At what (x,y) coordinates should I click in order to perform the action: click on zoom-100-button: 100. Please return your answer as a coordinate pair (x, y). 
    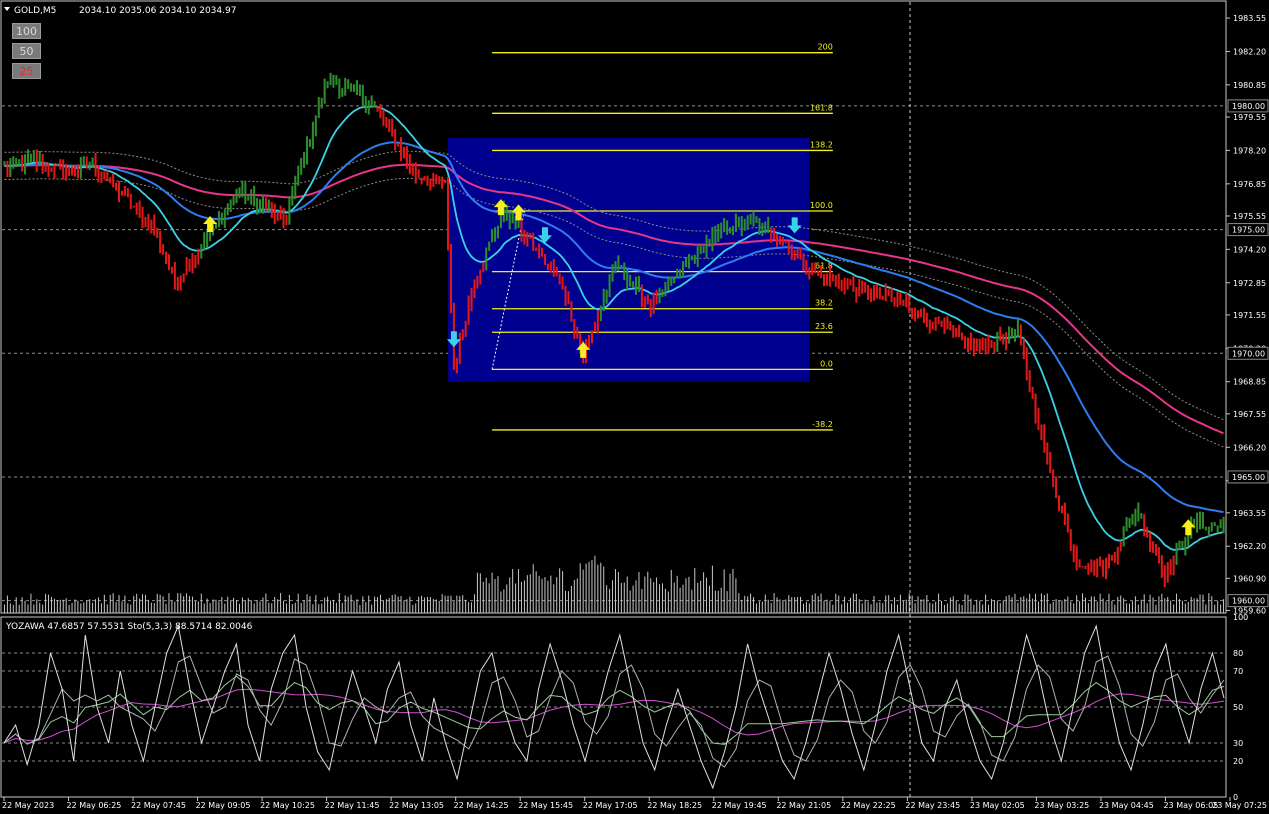
    Looking at the image, I should click on (26, 31).